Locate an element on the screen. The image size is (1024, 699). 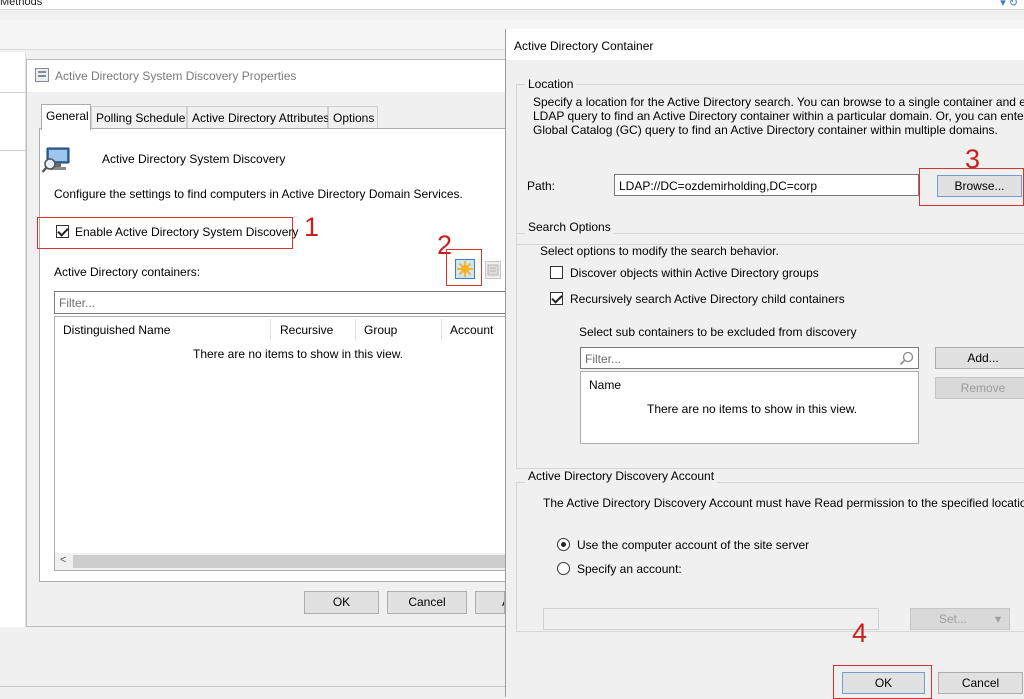
background-app-title: Methods is located at coordinates (21, 4).